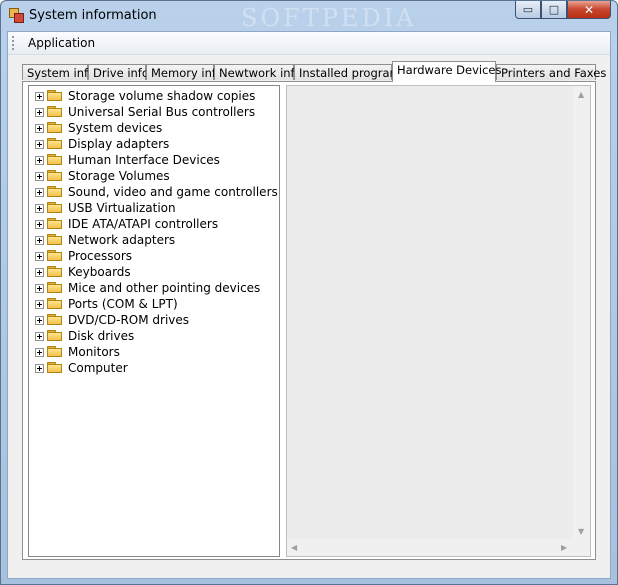  What do you see at coordinates (564, 547) in the screenshot?
I see `scroll-right-icon: ▶` at bounding box center [564, 547].